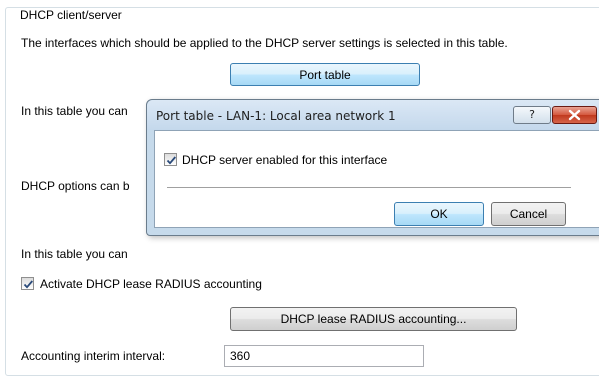 This screenshot has width=599, height=380. I want to click on dhcp-server-enabled-checkbox, so click(170, 159).